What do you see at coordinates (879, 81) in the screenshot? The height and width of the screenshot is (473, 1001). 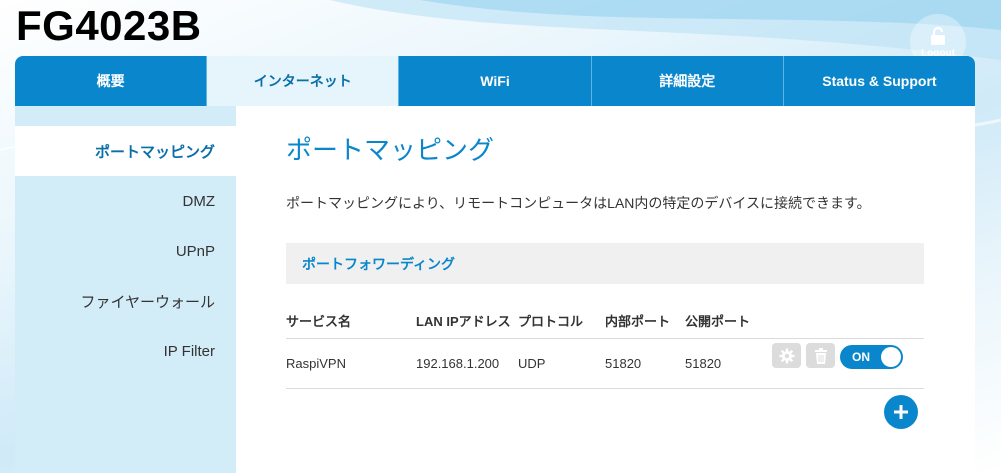 I see `tab-status-support: Status & Support` at bounding box center [879, 81].